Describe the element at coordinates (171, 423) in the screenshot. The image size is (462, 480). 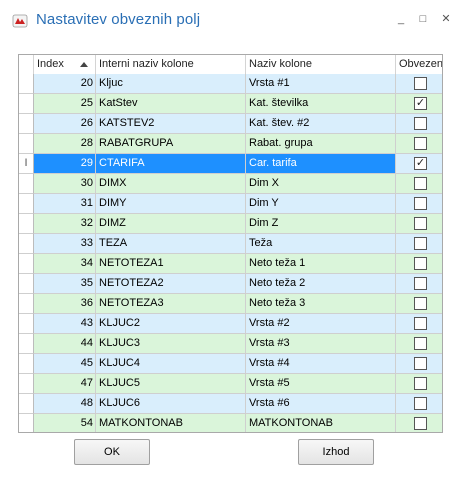
I see `interni-naziv-cell: MATKONTONAB` at that location.